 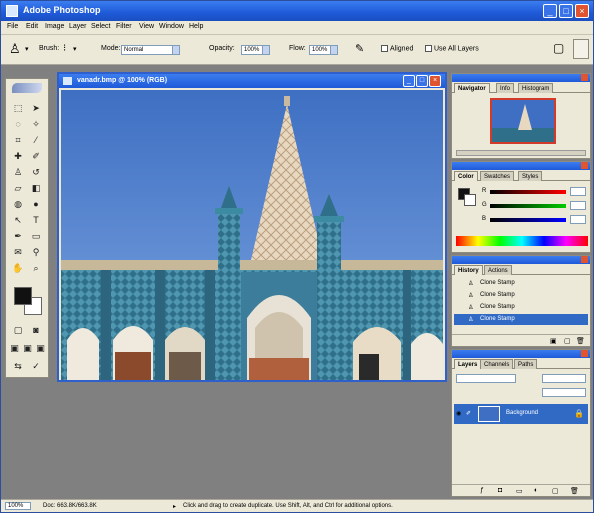 I want to click on channel-g-input, so click(x=578, y=205).